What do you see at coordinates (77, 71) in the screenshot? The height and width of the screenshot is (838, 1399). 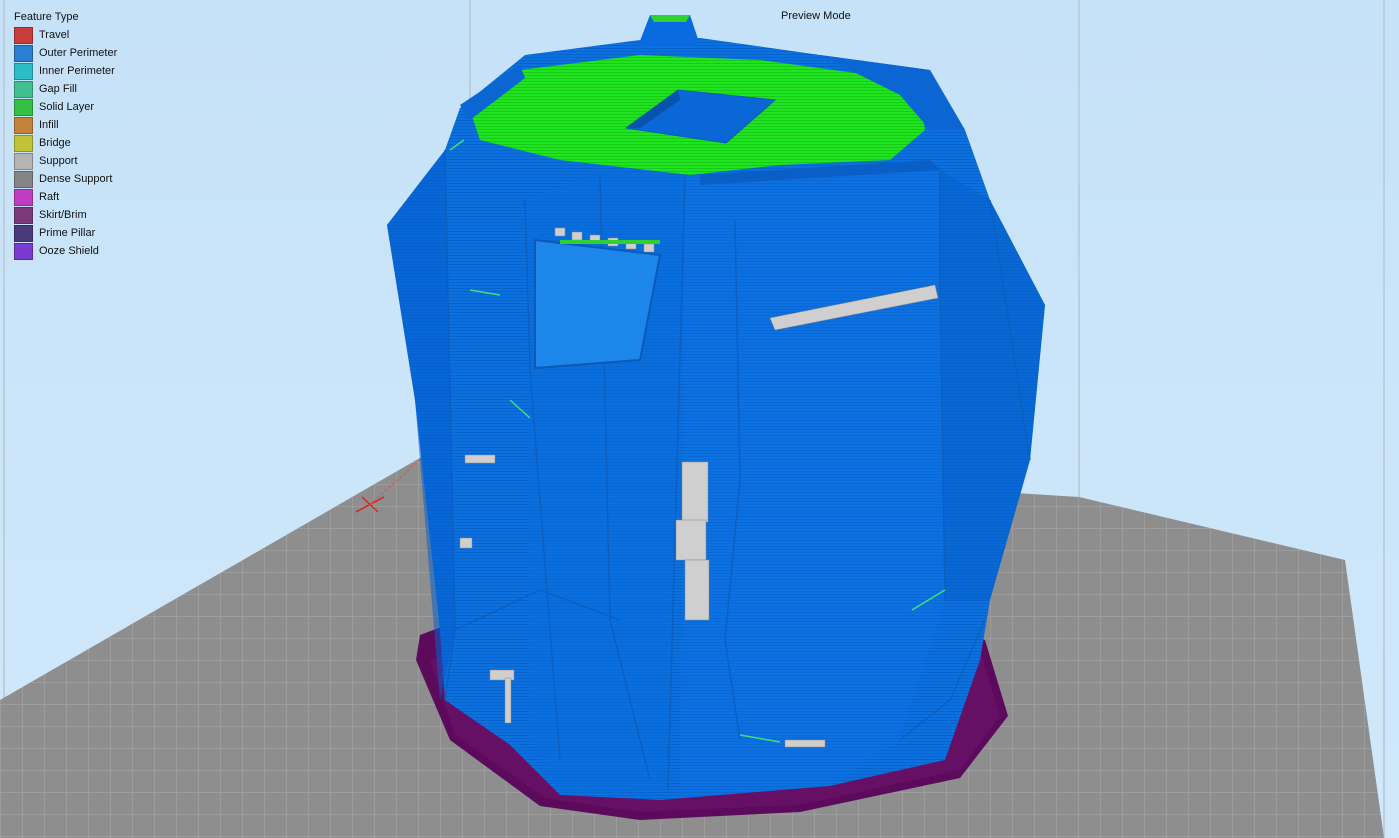 I see `legend-item-label: Inner Perimeter` at bounding box center [77, 71].